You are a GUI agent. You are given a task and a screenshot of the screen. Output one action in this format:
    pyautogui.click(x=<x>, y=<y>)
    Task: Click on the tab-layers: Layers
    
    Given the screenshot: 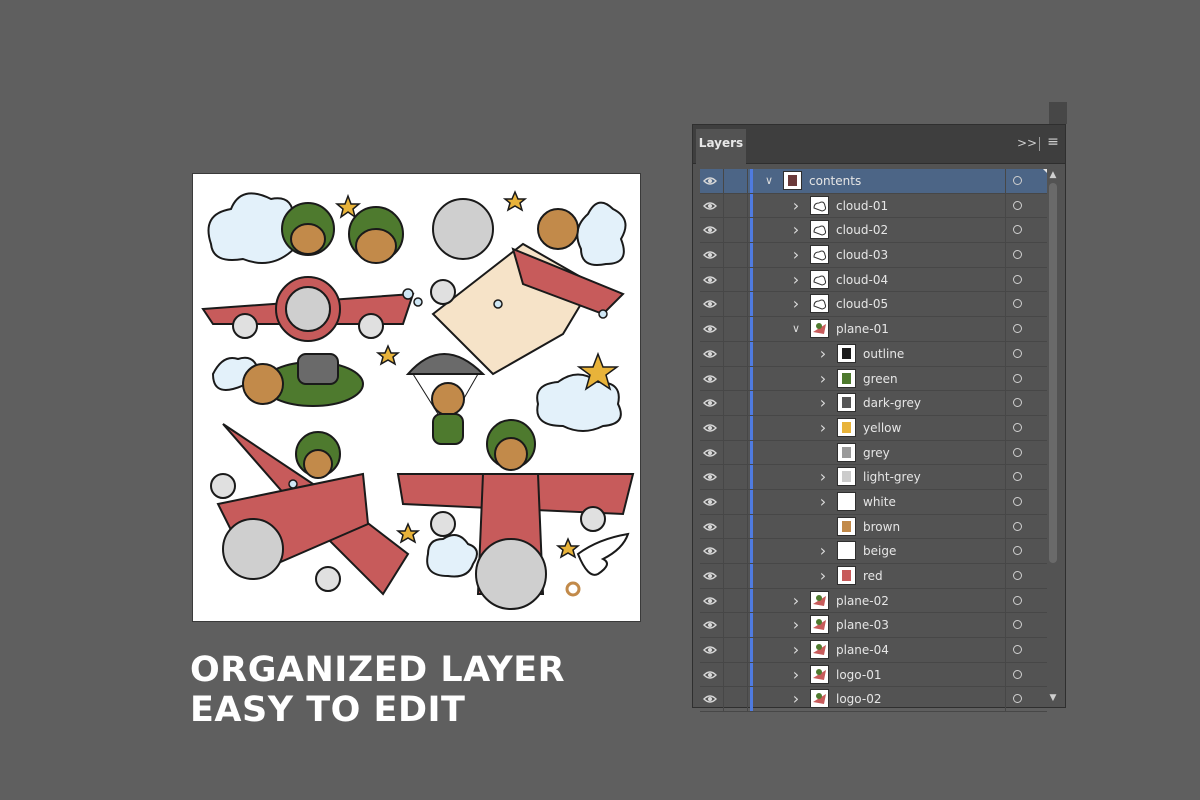 What is the action you would take?
    pyautogui.click(x=721, y=146)
    